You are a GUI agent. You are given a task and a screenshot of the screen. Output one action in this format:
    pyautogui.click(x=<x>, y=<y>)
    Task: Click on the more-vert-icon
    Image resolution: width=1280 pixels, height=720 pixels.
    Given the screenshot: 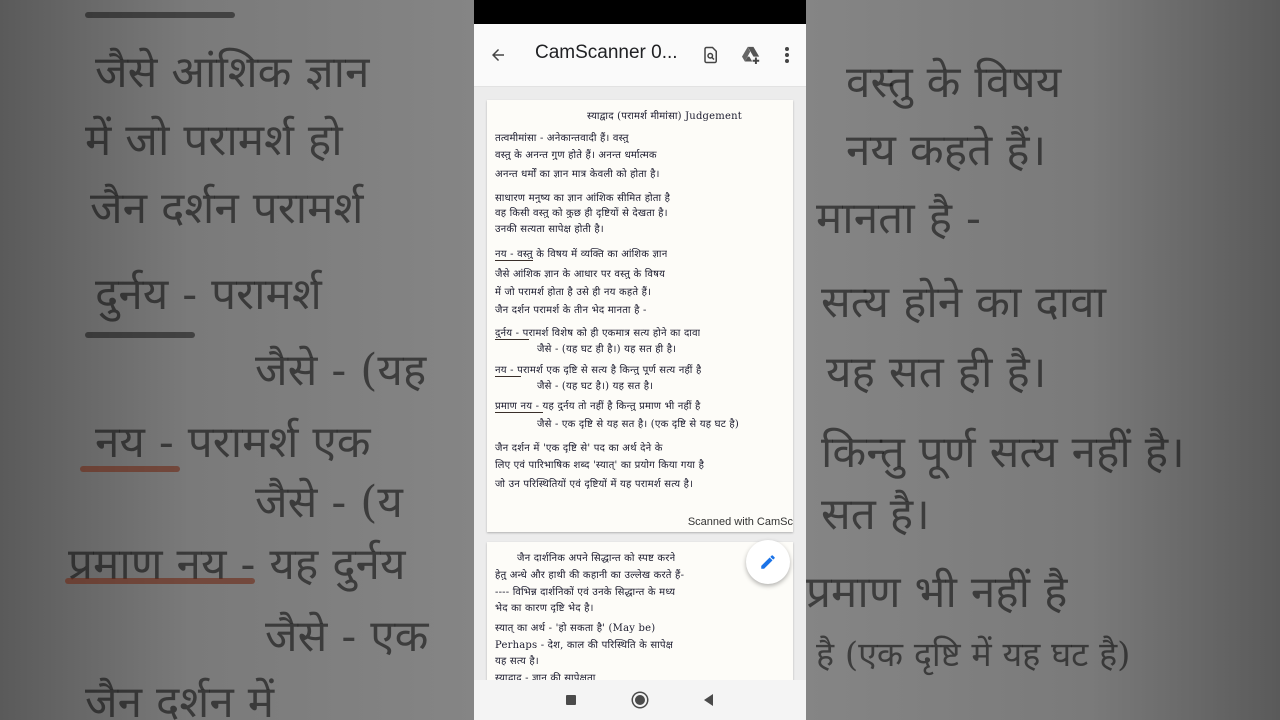 What is the action you would take?
    pyautogui.click(x=787, y=55)
    